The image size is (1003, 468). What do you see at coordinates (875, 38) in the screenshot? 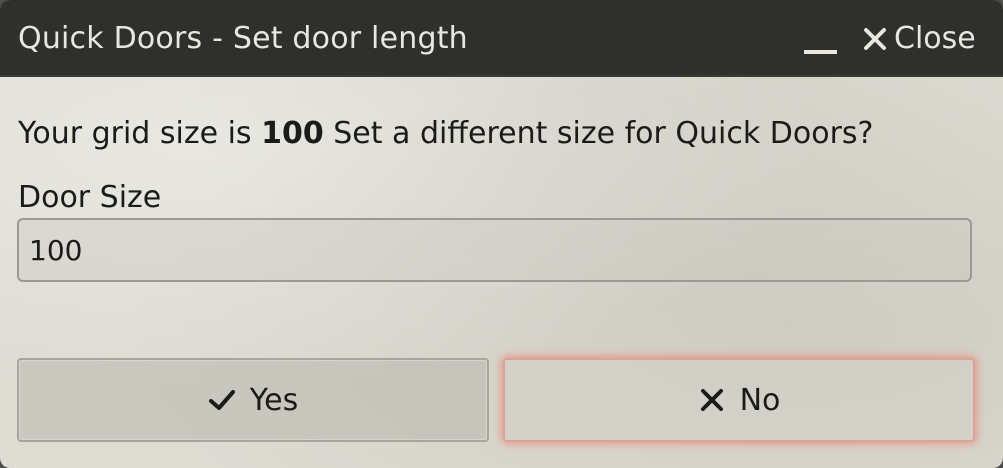
I see `close-icon` at bounding box center [875, 38].